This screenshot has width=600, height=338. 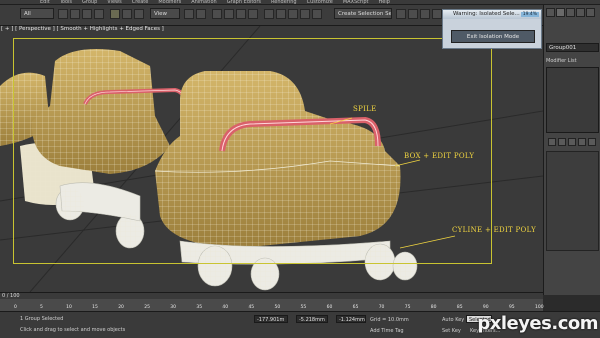 What do you see at coordinates (305, 14) in the screenshot?
I see `layer-manager-button` at bounding box center [305, 14].